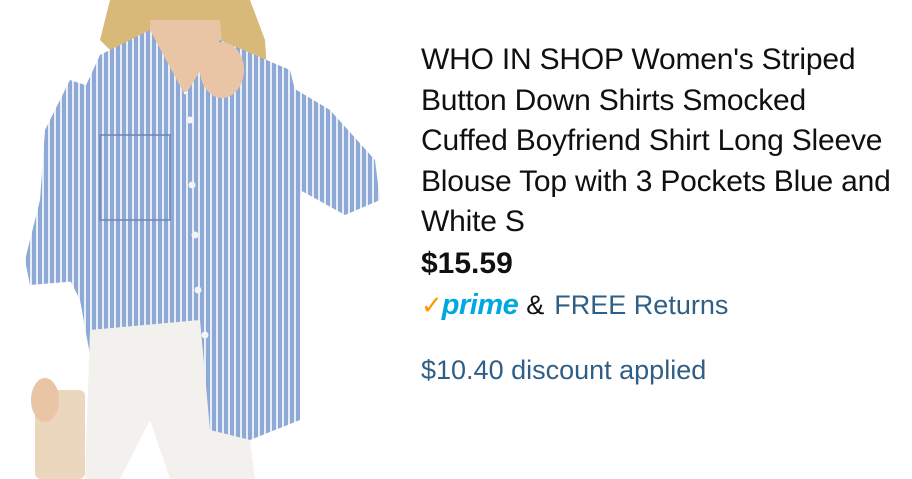 This screenshot has height=479, width=912. Describe the element at coordinates (535, 305) in the screenshot. I see `ampersand: &` at that location.